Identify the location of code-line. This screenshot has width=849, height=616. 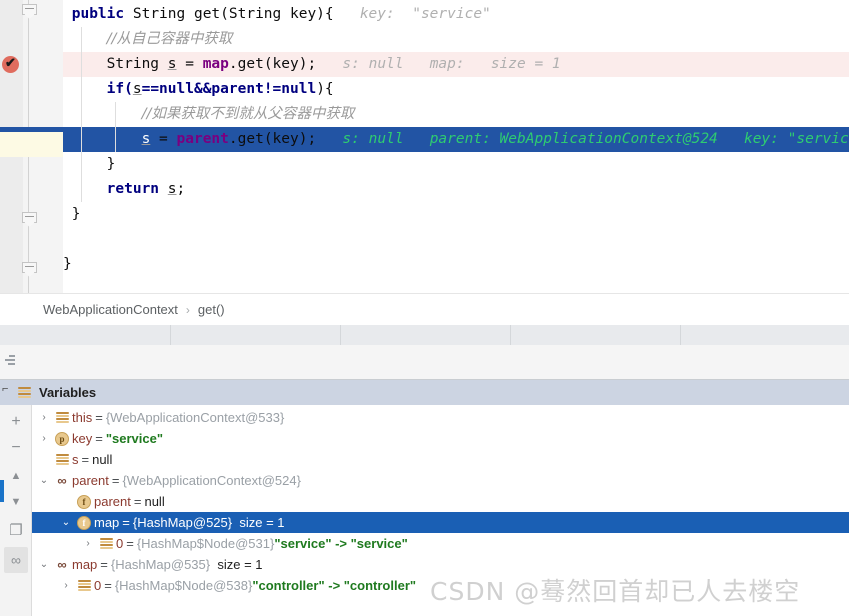
(456, 239).